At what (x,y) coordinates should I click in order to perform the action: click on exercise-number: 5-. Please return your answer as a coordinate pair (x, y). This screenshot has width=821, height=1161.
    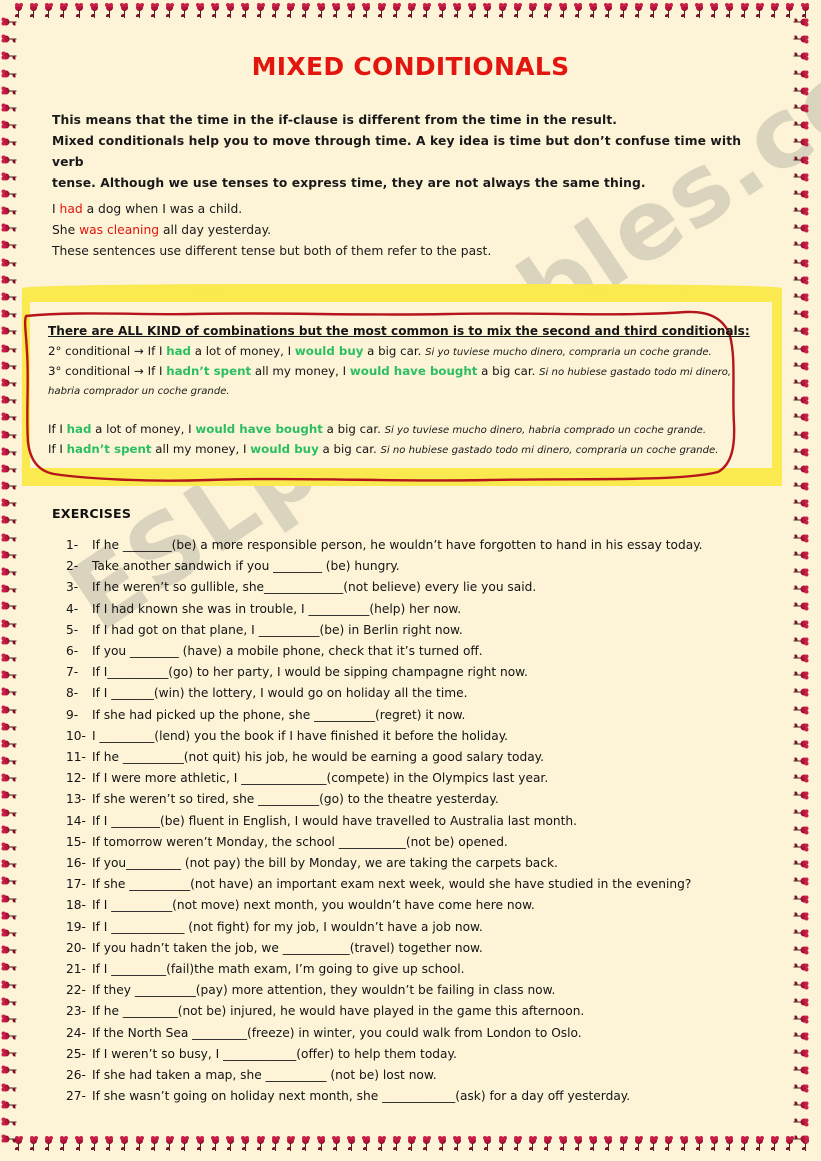
    Looking at the image, I should click on (72, 629).